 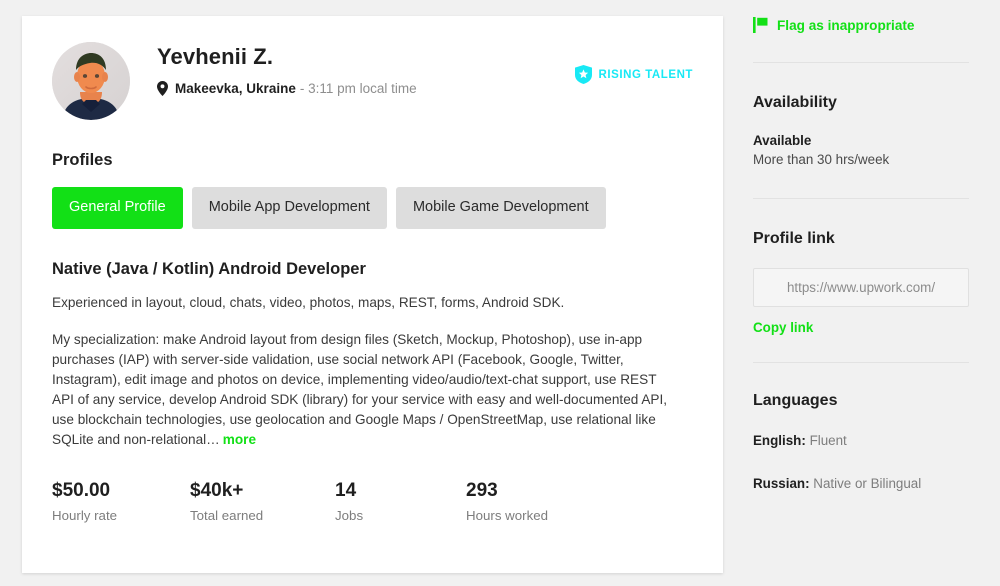 What do you see at coordinates (162, 89) in the screenshot?
I see `location-pin-icon` at bounding box center [162, 89].